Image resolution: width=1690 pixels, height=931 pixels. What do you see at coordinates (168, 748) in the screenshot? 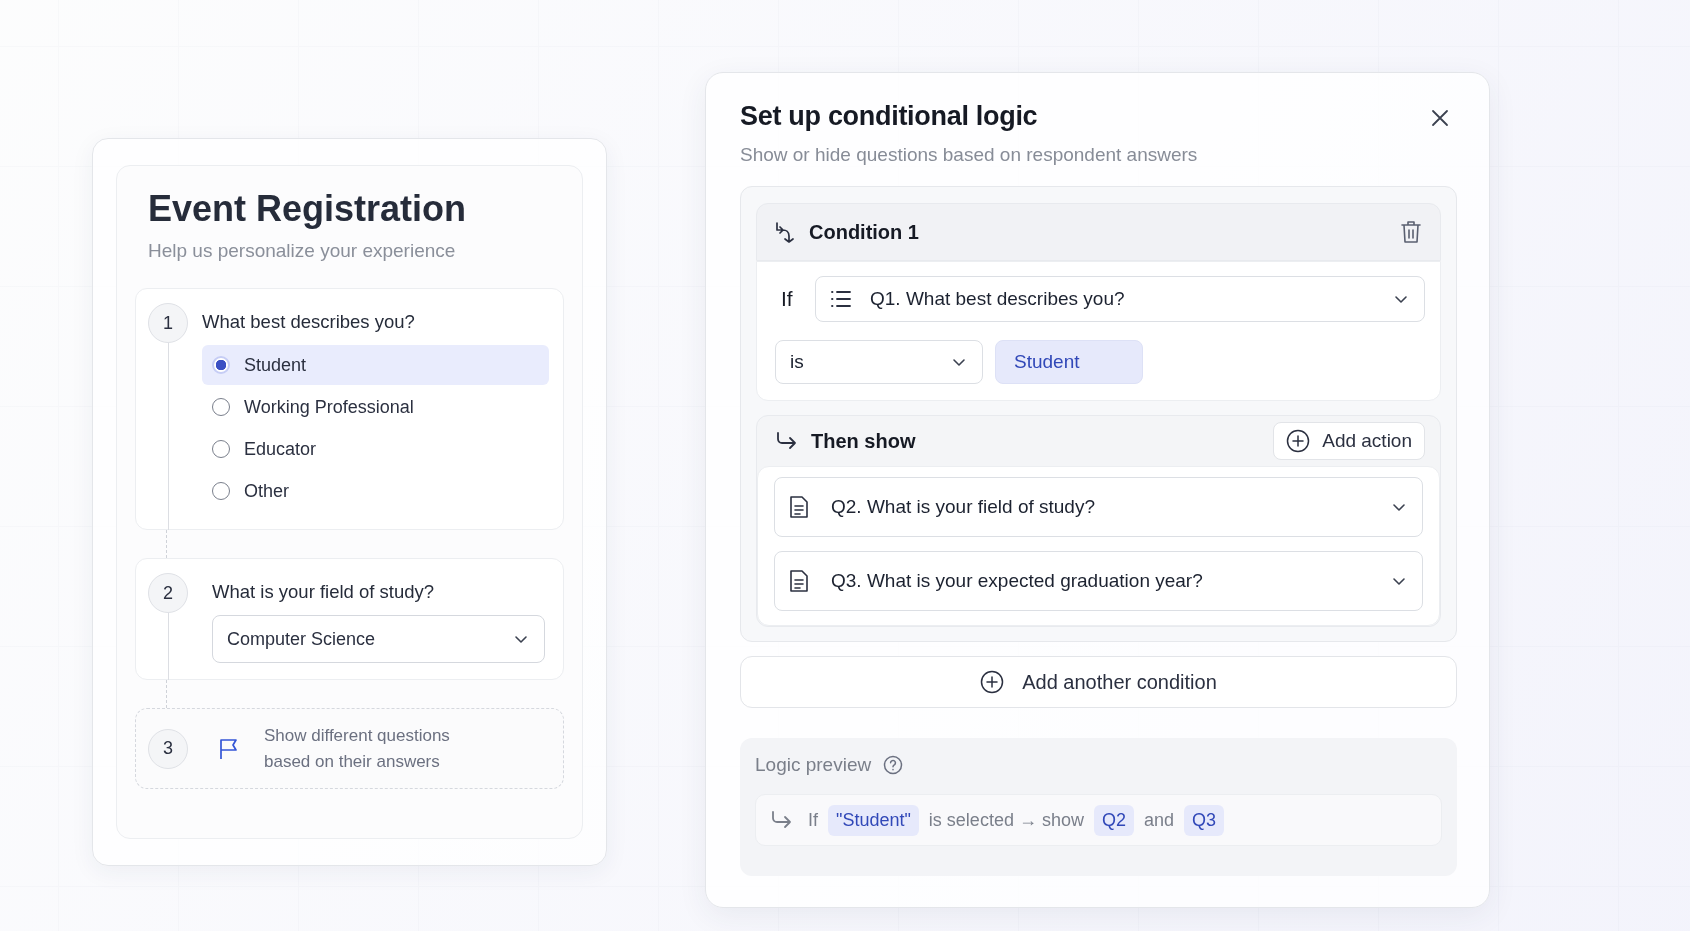
I see `step-number: 3` at bounding box center [168, 748].